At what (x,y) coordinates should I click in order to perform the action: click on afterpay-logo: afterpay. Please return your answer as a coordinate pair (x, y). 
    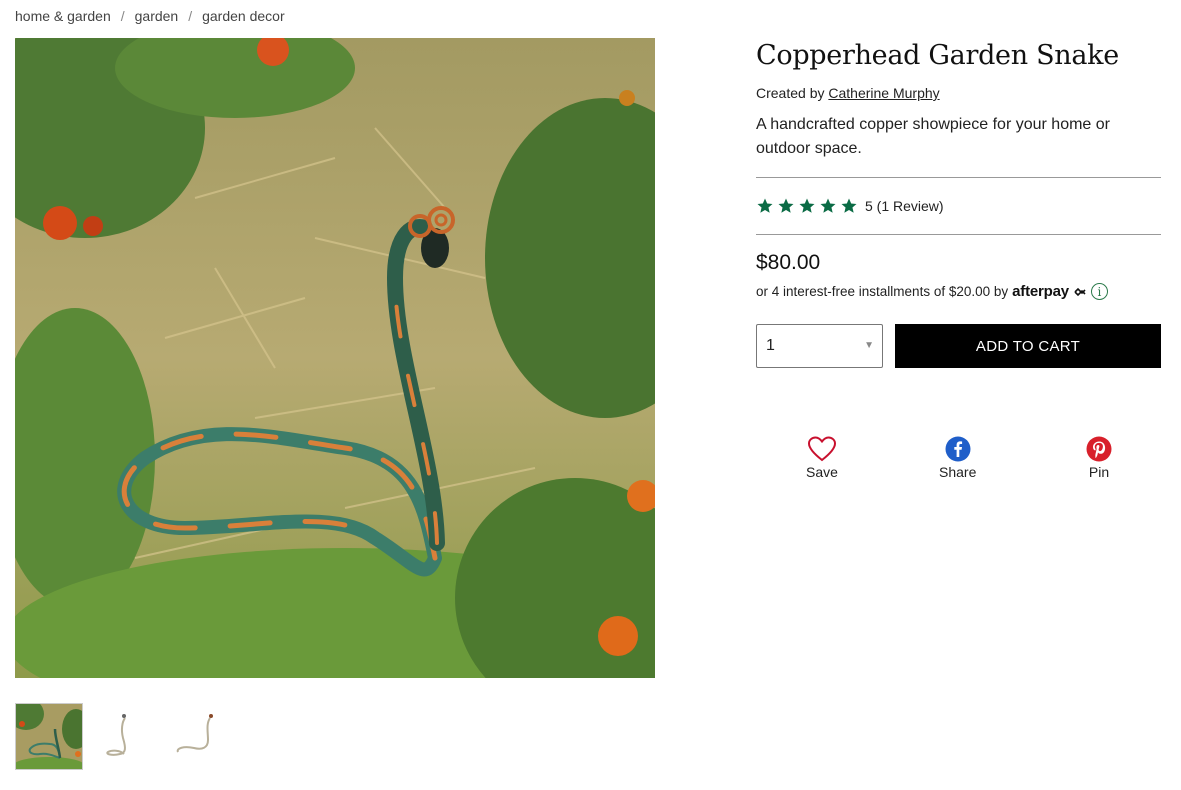
    Looking at the image, I should click on (1040, 291).